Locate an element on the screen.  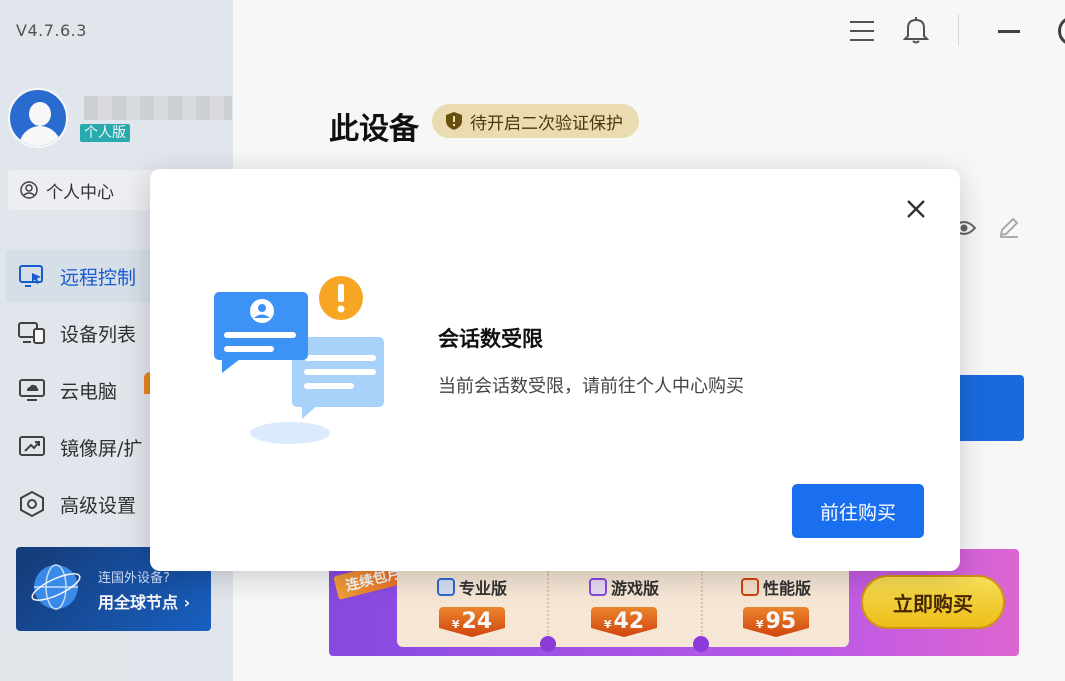
chat-warning-illustration is located at coordinates (299, 360).